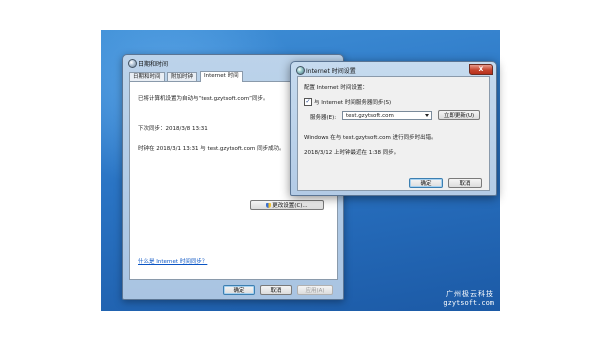  Describe the element at coordinates (300, 70) in the screenshot. I see `globe-clock-icon` at that location.